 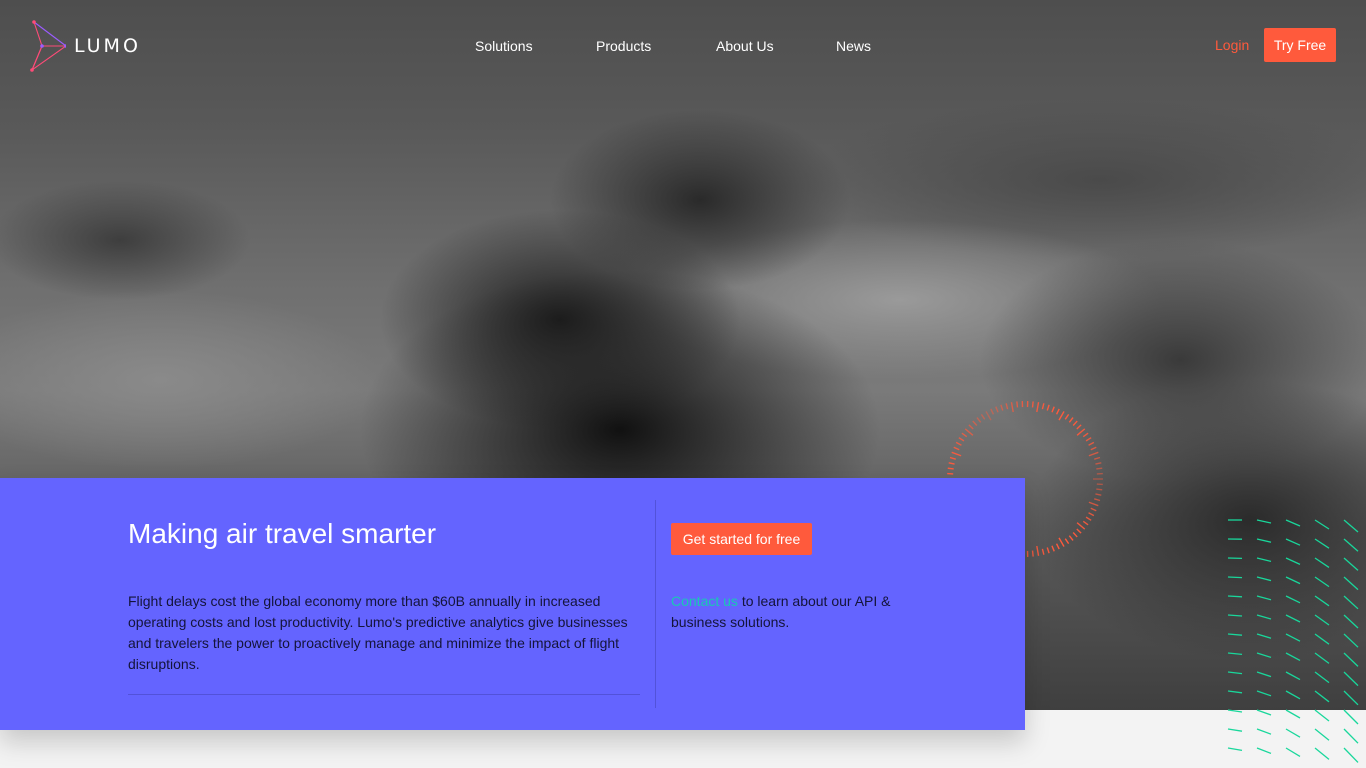 I want to click on nav-item-products: Products, so click(x=623, y=46).